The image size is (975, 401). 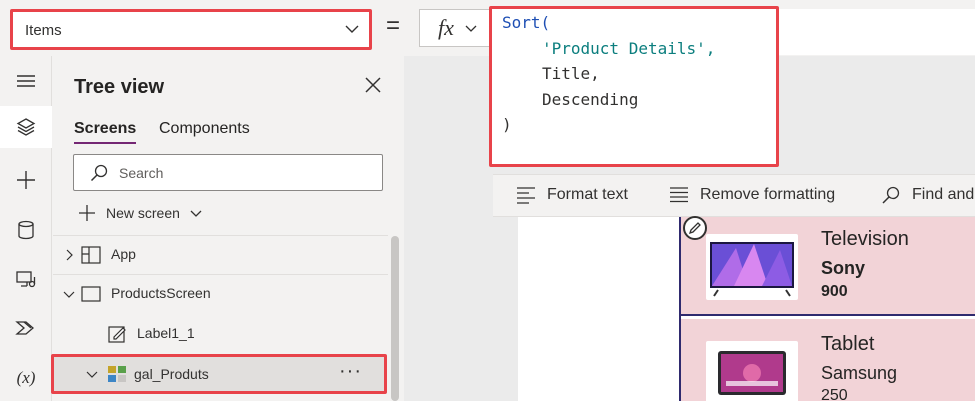 What do you see at coordinates (220, 255) in the screenshot?
I see `tree-node-app: App` at bounding box center [220, 255].